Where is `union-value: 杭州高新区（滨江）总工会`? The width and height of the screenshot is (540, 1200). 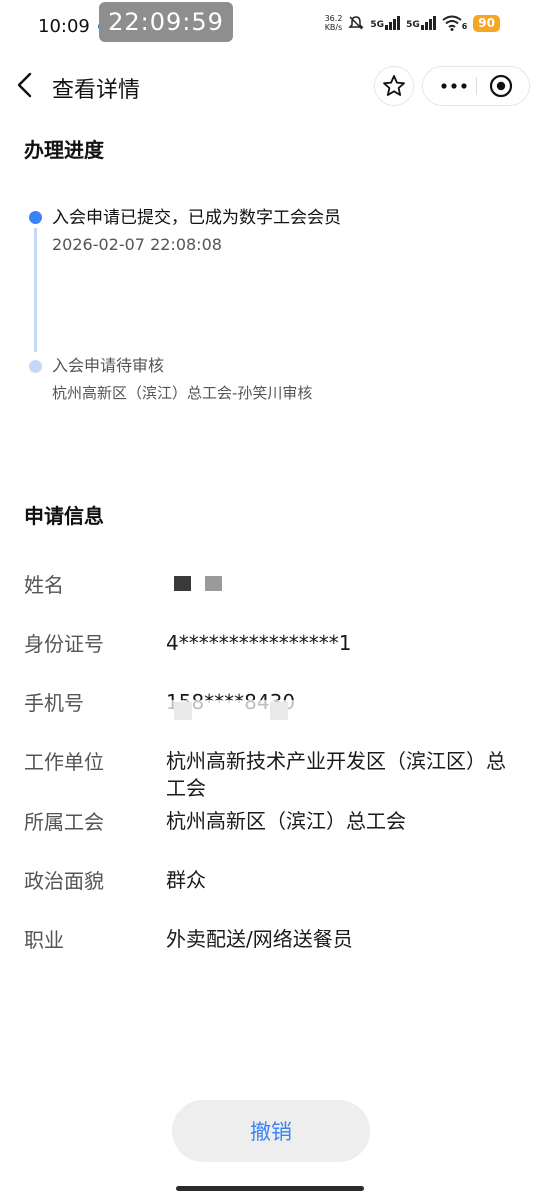
union-value: 杭州高新区（滨江）总工会 is located at coordinates (286, 821).